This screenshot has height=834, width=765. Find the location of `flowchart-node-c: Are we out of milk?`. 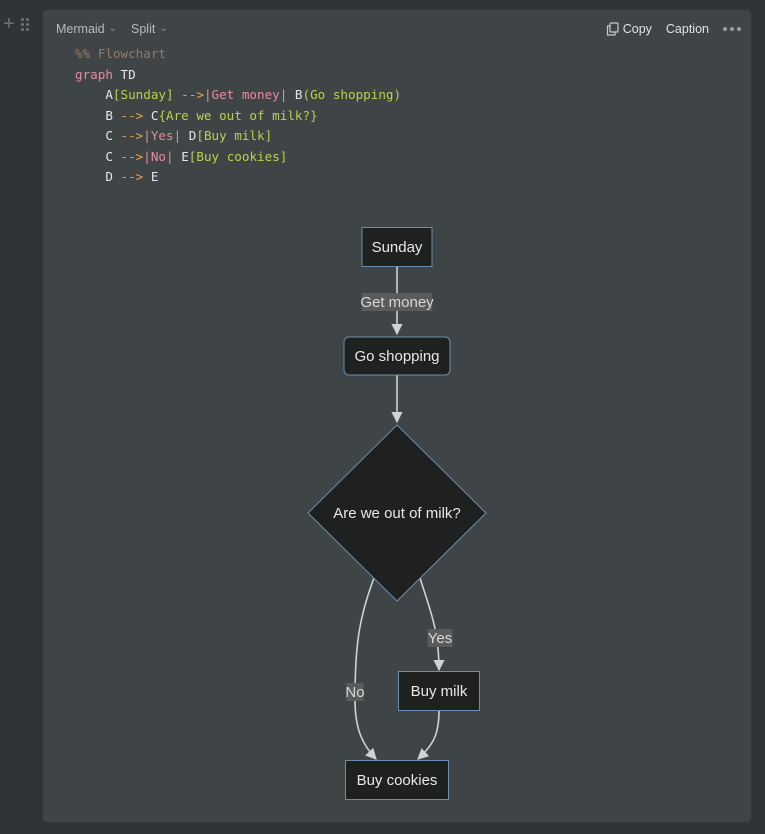

flowchart-node-c: Are we out of milk? is located at coordinates (397, 513).